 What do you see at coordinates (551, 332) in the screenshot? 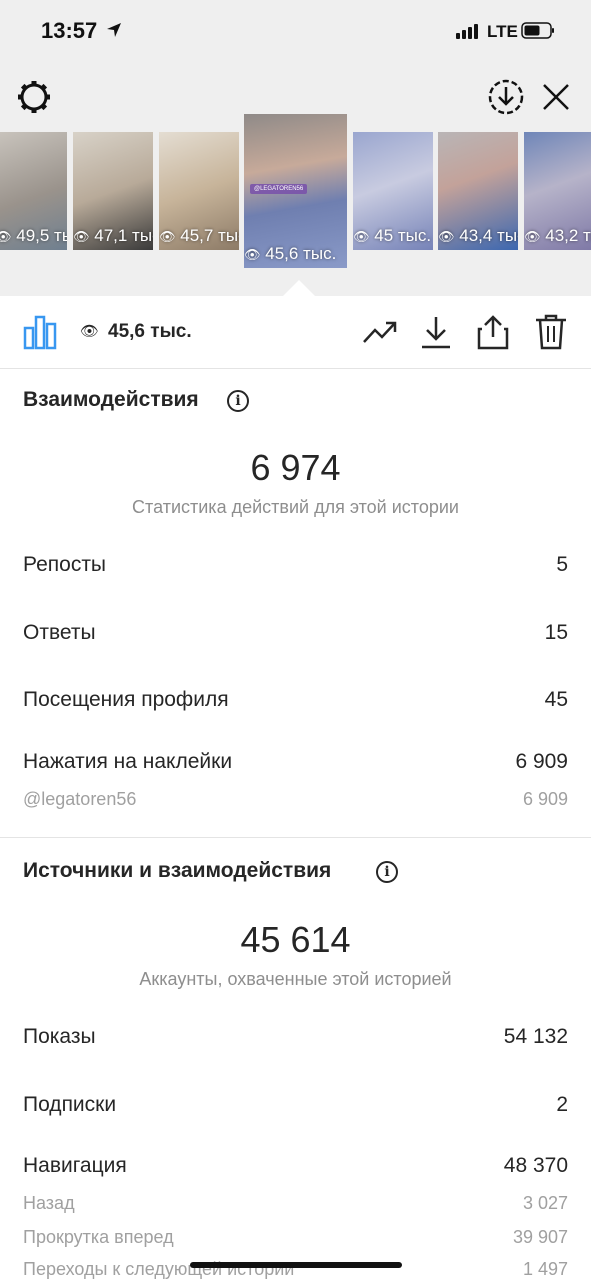
I see `delete-trash-icon` at bounding box center [551, 332].